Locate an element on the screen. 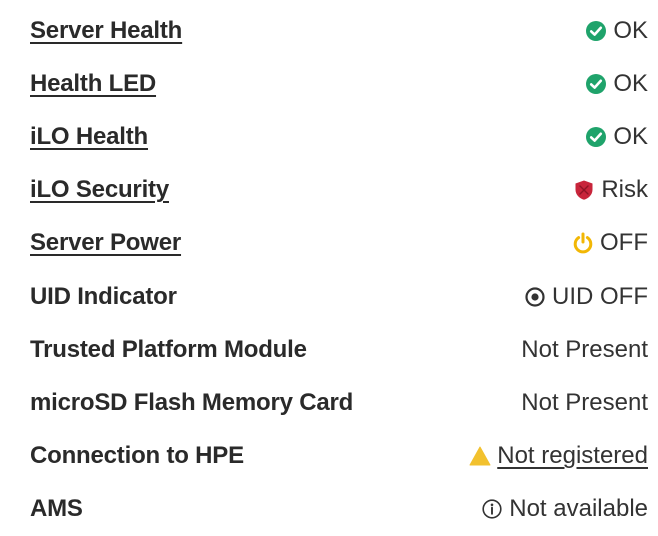  info-circle-icon is located at coordinates (492, 509).